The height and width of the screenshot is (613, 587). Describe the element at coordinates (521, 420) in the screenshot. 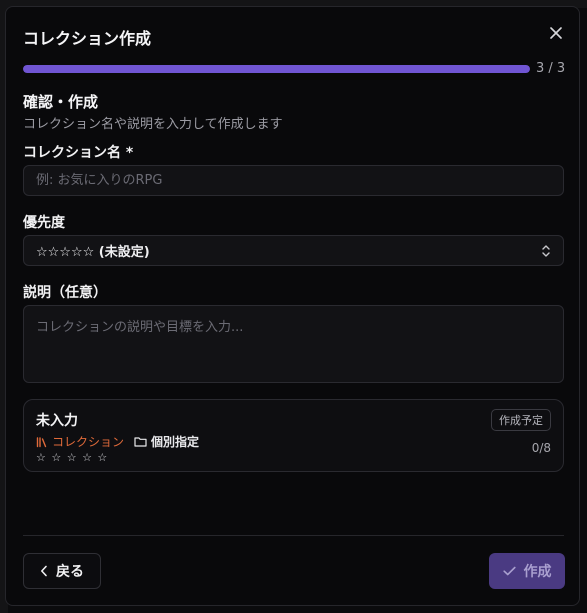

I see `status-badge: 作成予定` at that location.